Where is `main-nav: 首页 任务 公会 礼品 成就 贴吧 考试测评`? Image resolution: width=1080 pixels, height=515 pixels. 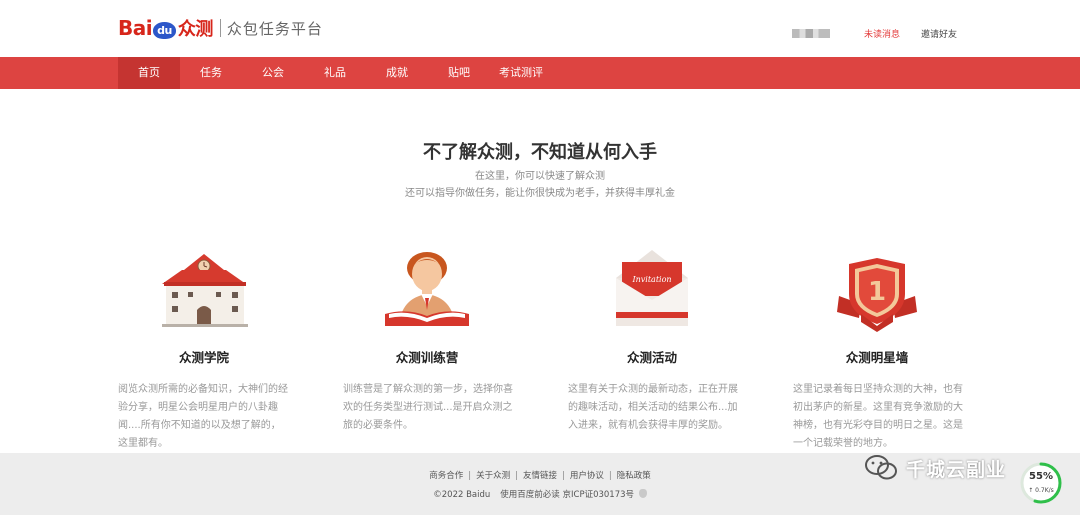 main-nav: 首页 任务 公会 礼品 成就 贴吧 考试测评 is located at coordinates (540, 73).